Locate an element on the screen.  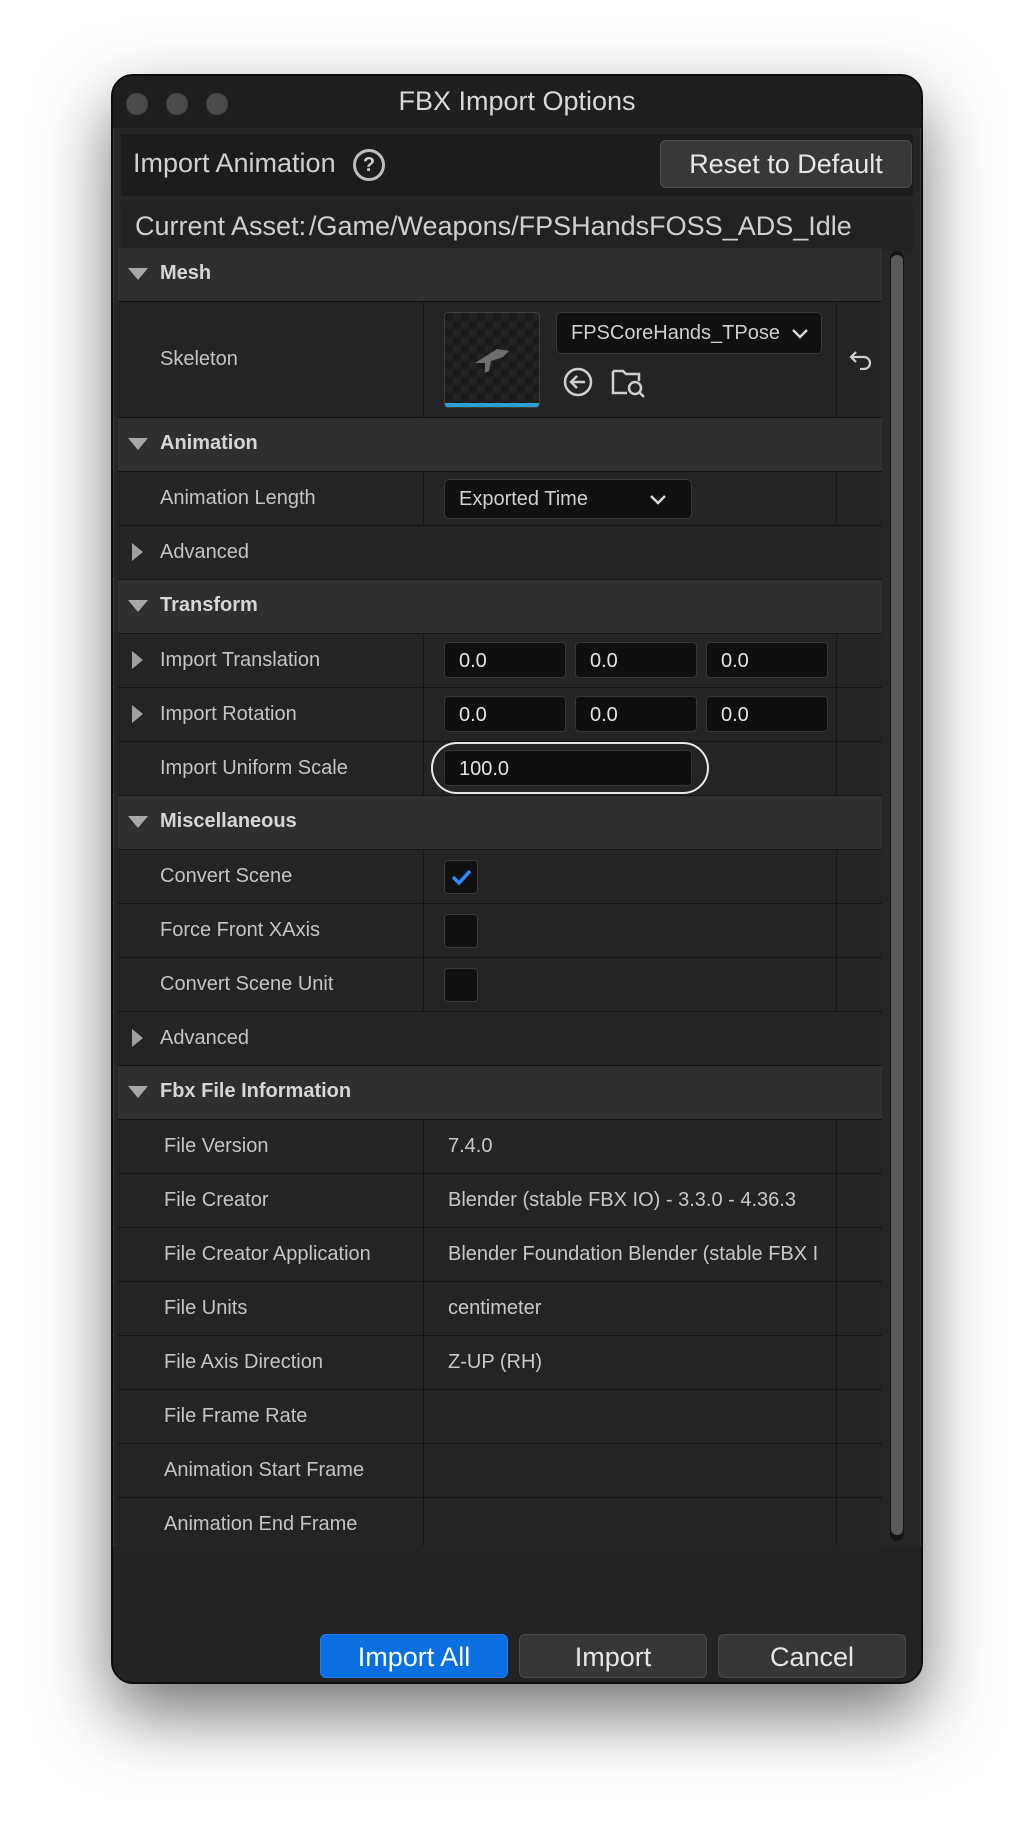
fbx-info-row: File Units centimeter is located at coordinates (500, 1309).